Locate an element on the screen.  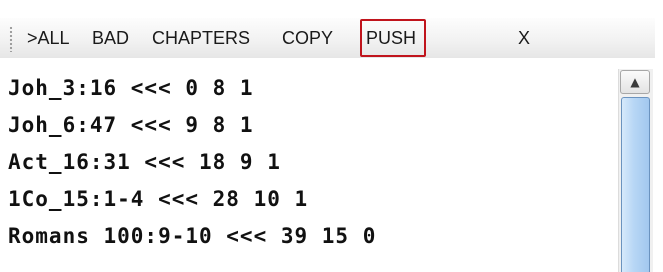
all-button: >ALL is located at coordinates (48, 38).